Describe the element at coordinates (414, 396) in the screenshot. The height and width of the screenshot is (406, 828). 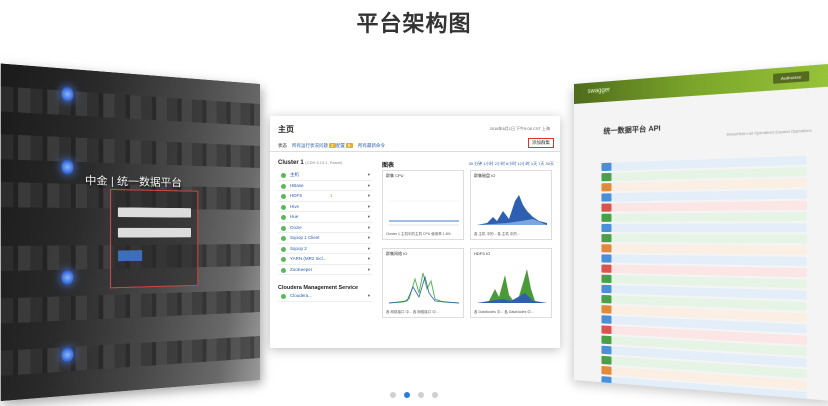
I see `carousel-pagination` at that location.